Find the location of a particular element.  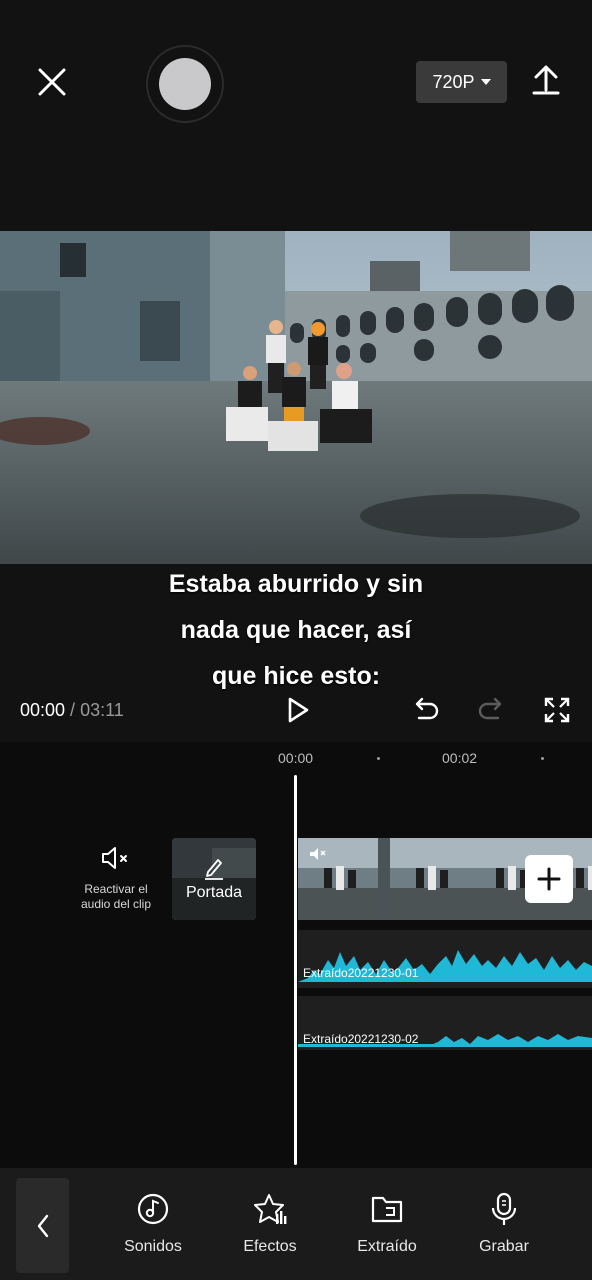

record-button is located at coordinates (185, 84).